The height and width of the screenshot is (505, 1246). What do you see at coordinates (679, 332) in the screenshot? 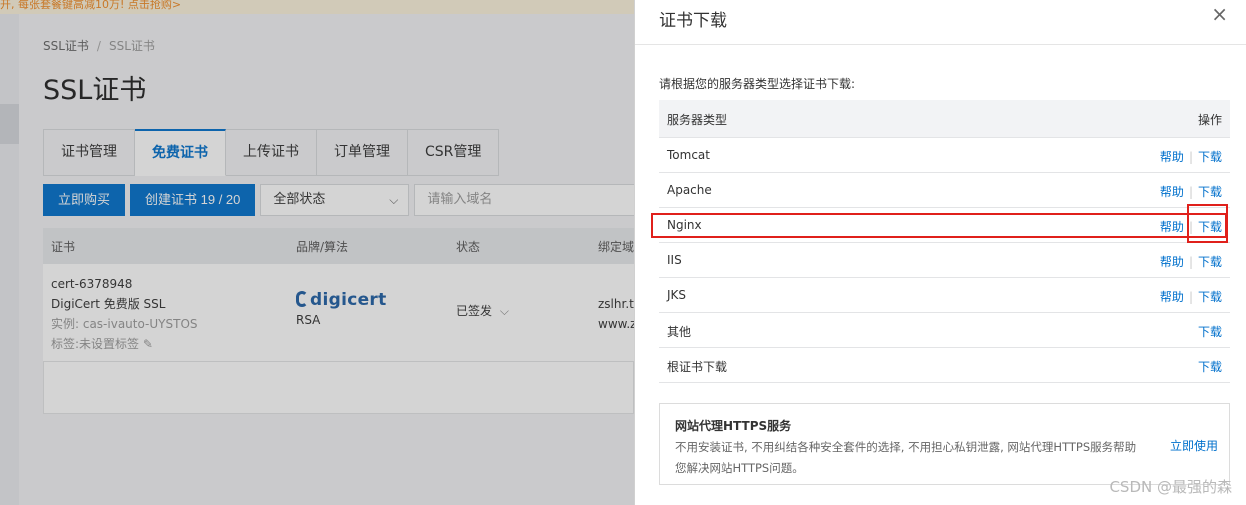
I see `server-type-name: 其他` at bounding box center [679, 332].